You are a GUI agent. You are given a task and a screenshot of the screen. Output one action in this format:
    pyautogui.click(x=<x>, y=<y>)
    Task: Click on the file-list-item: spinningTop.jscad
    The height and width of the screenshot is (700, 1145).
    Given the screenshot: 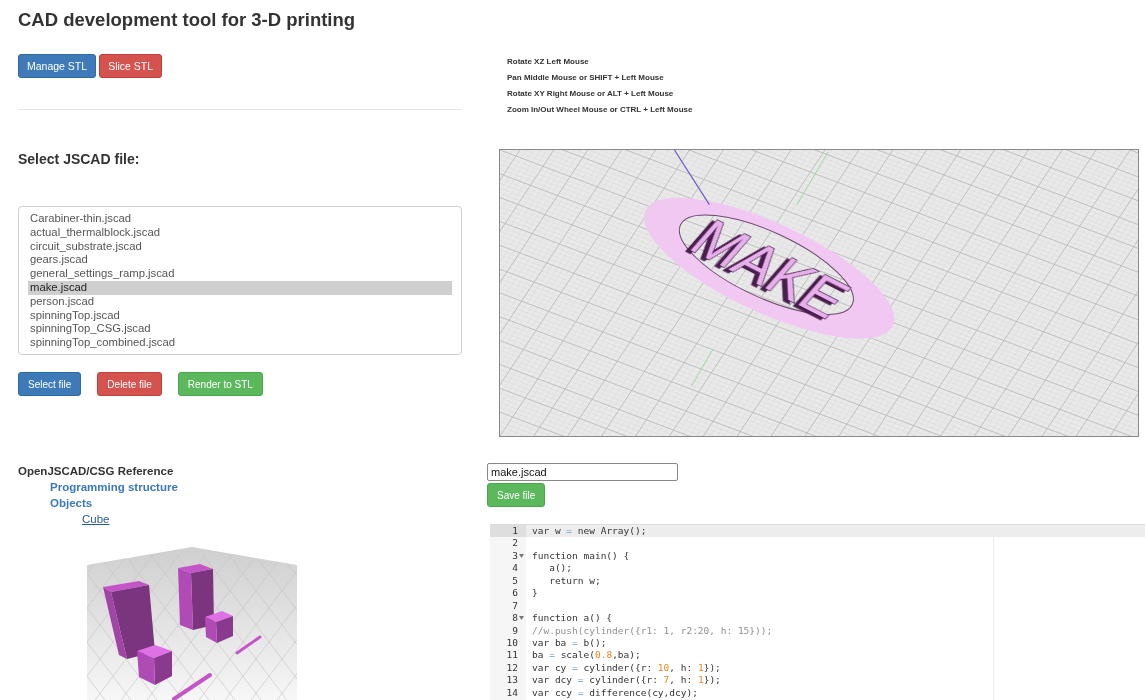 What is the action you would take?
    pyautogui.click(x=240, y=315)
    